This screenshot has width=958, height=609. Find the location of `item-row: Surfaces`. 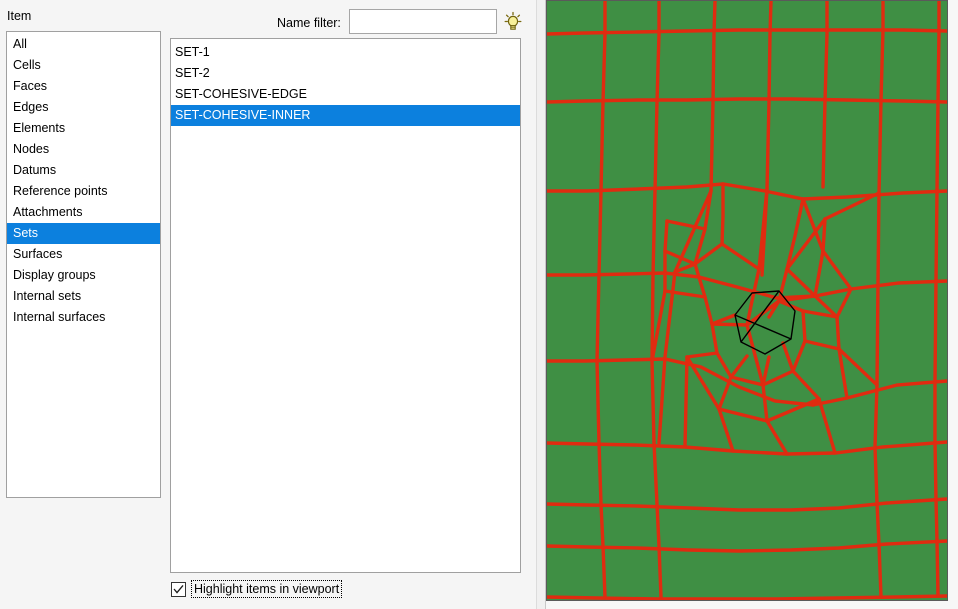

item-row: Surfaces is located at coordinates (83, 254).